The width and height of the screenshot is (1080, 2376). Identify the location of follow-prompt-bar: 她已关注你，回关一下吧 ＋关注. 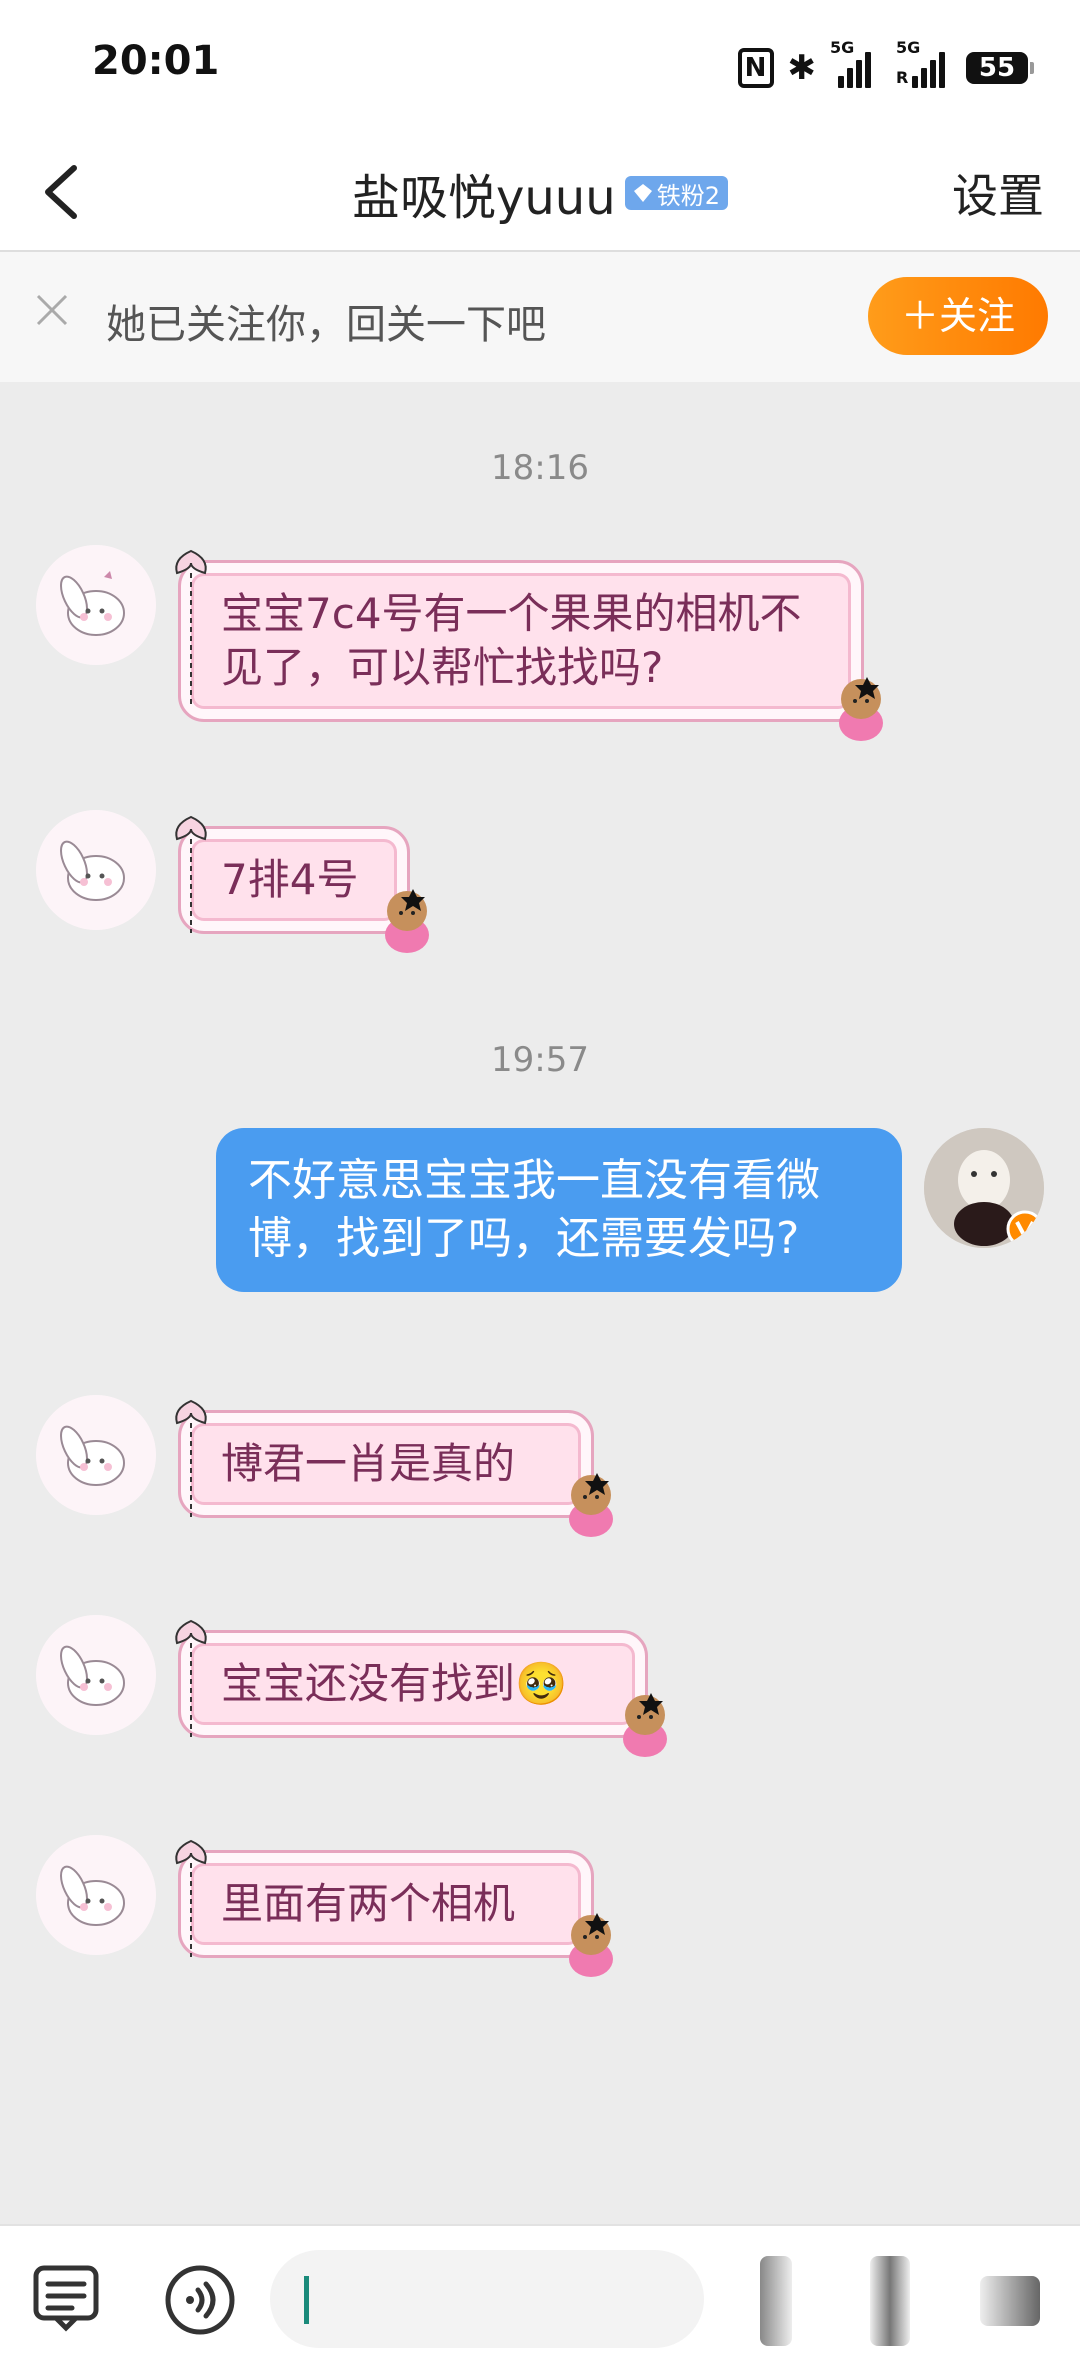
(540, 317).